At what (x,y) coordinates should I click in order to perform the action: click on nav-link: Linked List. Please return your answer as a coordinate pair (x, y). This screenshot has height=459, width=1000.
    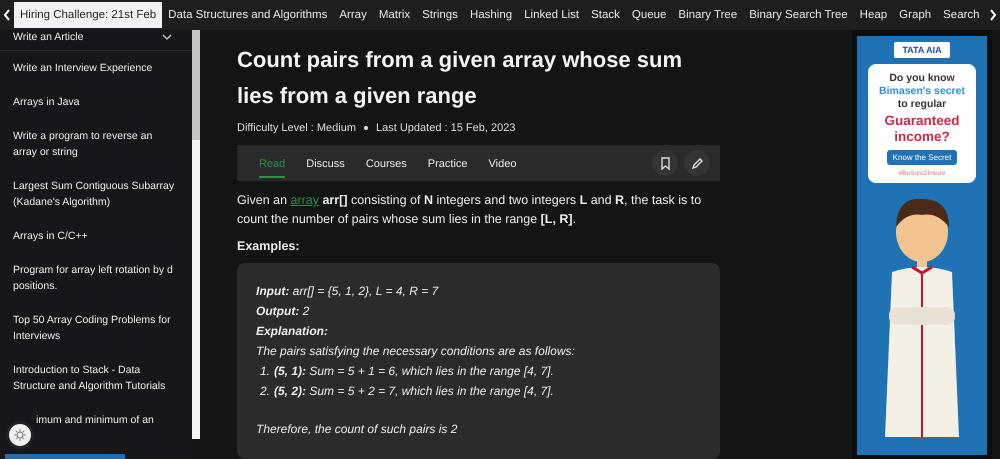
    Looking at the image, I should click on (552, 15).